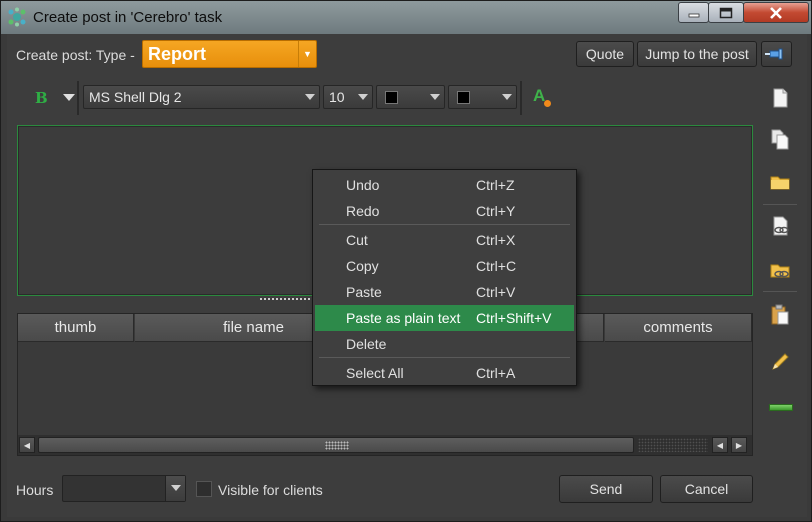  I want to click on background-color-select, so click(482, 97).